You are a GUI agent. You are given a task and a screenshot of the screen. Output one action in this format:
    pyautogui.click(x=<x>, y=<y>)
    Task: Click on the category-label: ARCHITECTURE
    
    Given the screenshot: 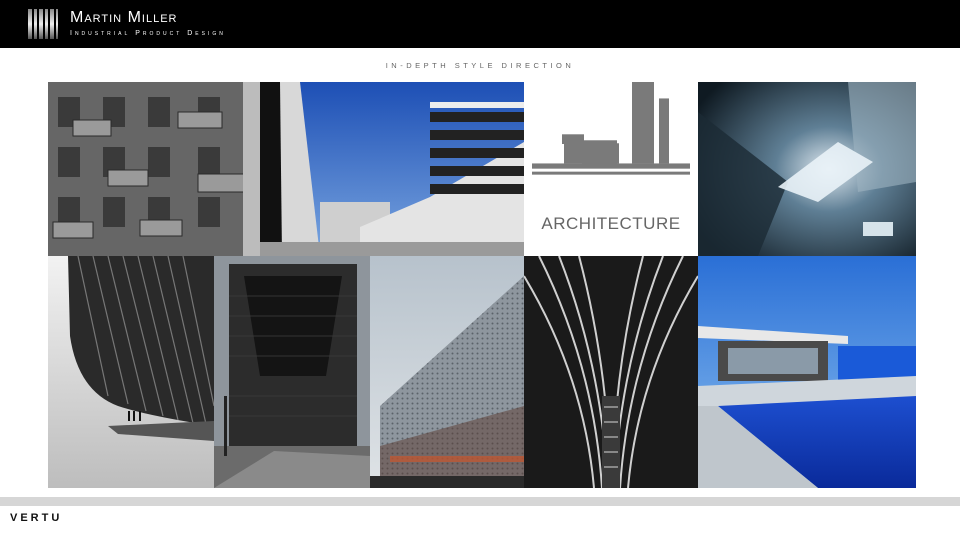 What is the action you would take?
    pyautogui.click(x=611, y=223)
    